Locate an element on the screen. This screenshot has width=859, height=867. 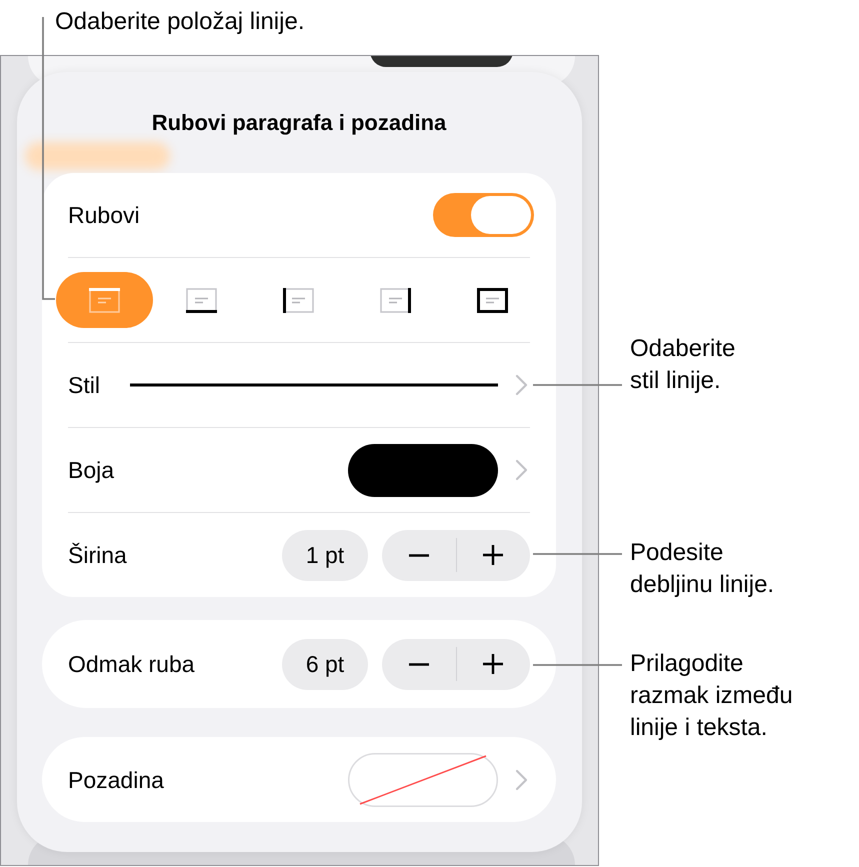
no-fill-swatch-icon is located at coordinates (423, 779).